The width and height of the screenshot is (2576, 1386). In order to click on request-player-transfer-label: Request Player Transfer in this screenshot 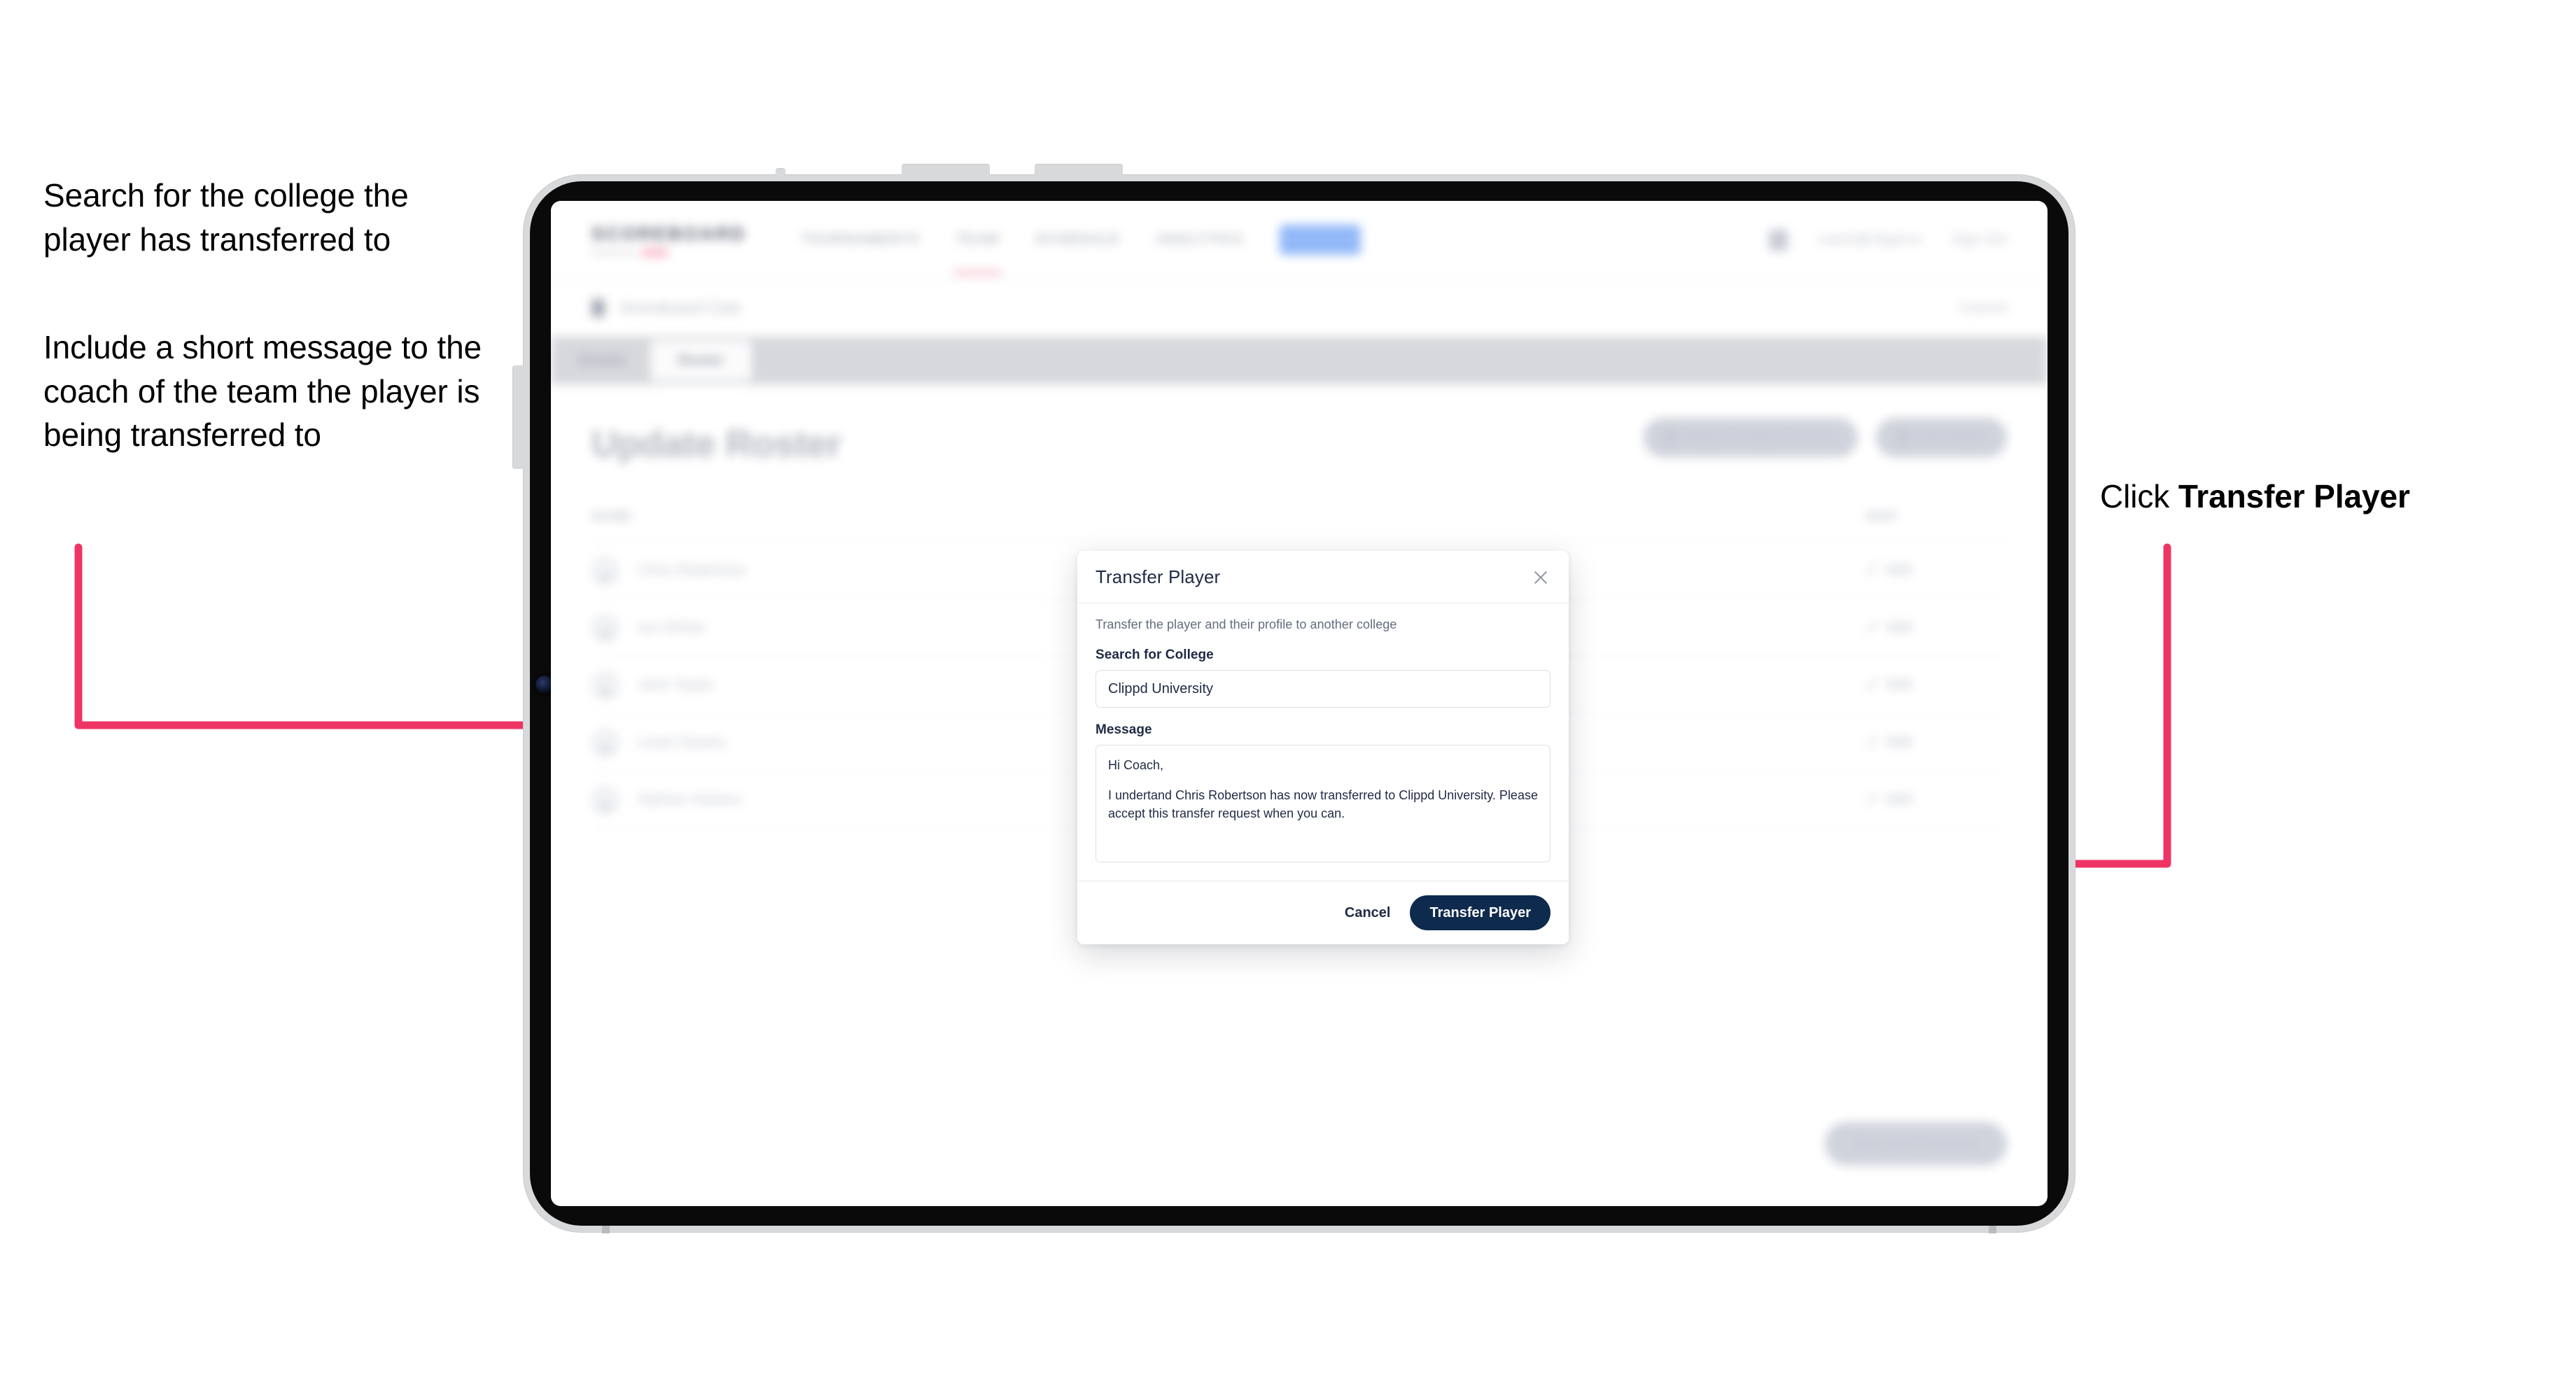, I will do `click(1760, 437)`.